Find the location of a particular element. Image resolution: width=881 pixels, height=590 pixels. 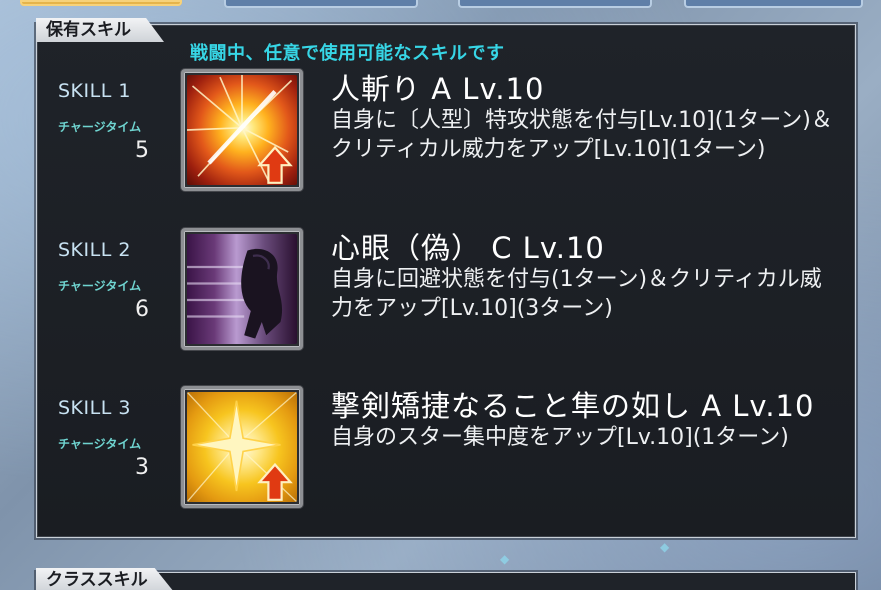

skill-slot-label: SKILL 3 is located at coordinates (94, 408).